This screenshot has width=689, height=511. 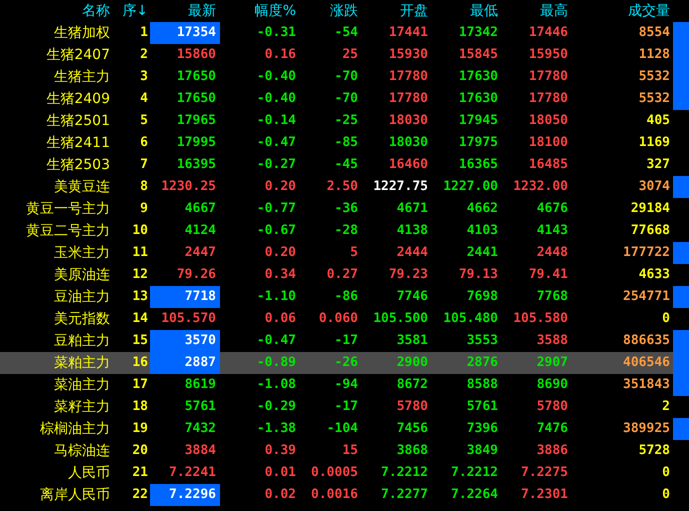 I want to click on table-cell: 7.2275, so click(x=544, y=472).